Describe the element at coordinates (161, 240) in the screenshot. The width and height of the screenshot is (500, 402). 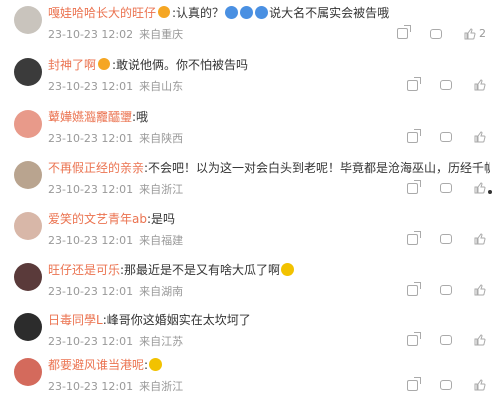
I see `comment-location: 来自福建` at that location.